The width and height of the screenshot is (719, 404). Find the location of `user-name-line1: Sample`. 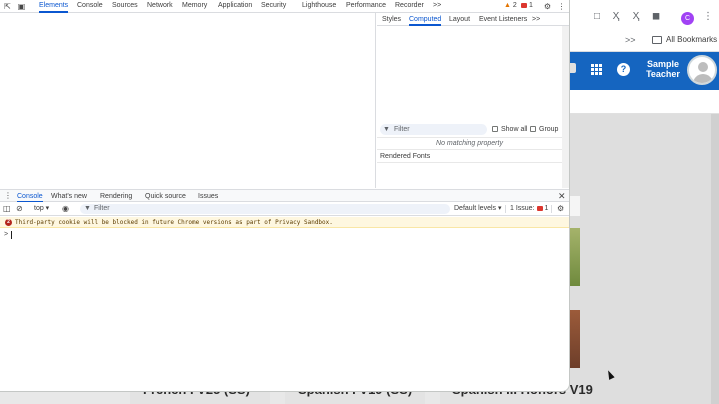

user-name-line1: Sample is located at coordinates (662, 64).